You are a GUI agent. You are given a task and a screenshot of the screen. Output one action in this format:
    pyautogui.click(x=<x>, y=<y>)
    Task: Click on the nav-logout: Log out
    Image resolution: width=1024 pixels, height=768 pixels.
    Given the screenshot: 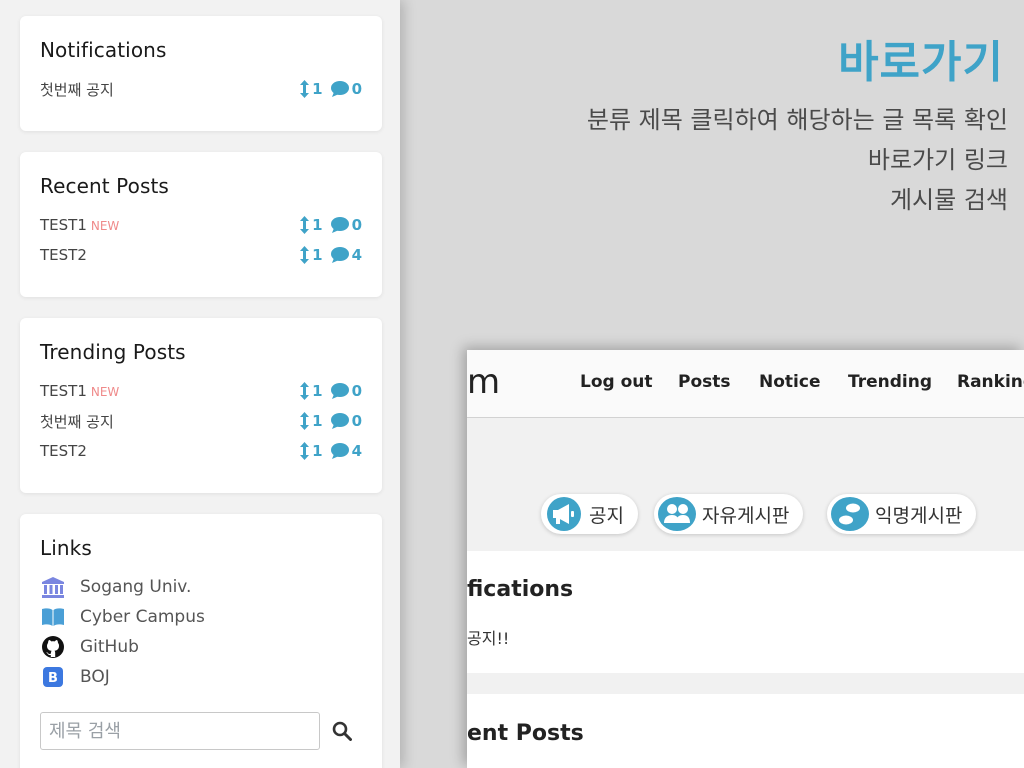 What is the action you would take?
    pyautogui.click(x=616, y=382)
    